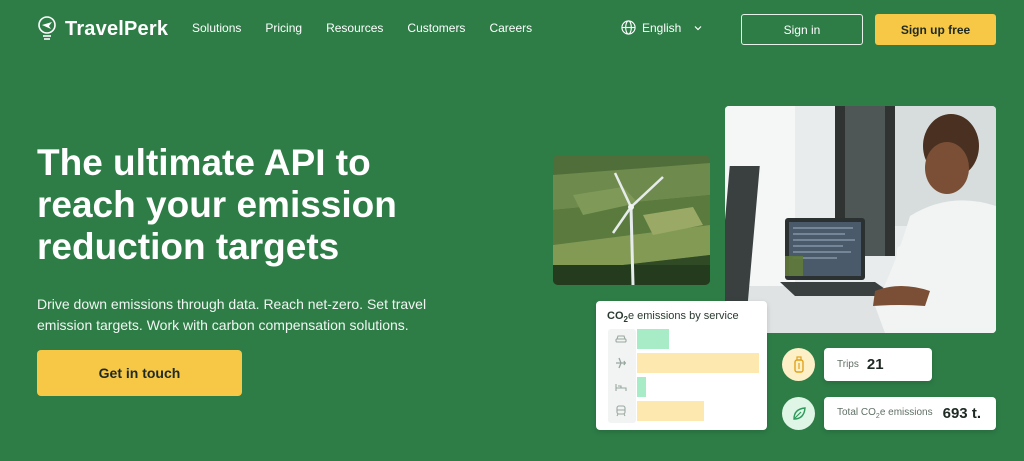 The image size is (1024, 461). I want to click on brand-name: TravelPerk, so click(117, 28).